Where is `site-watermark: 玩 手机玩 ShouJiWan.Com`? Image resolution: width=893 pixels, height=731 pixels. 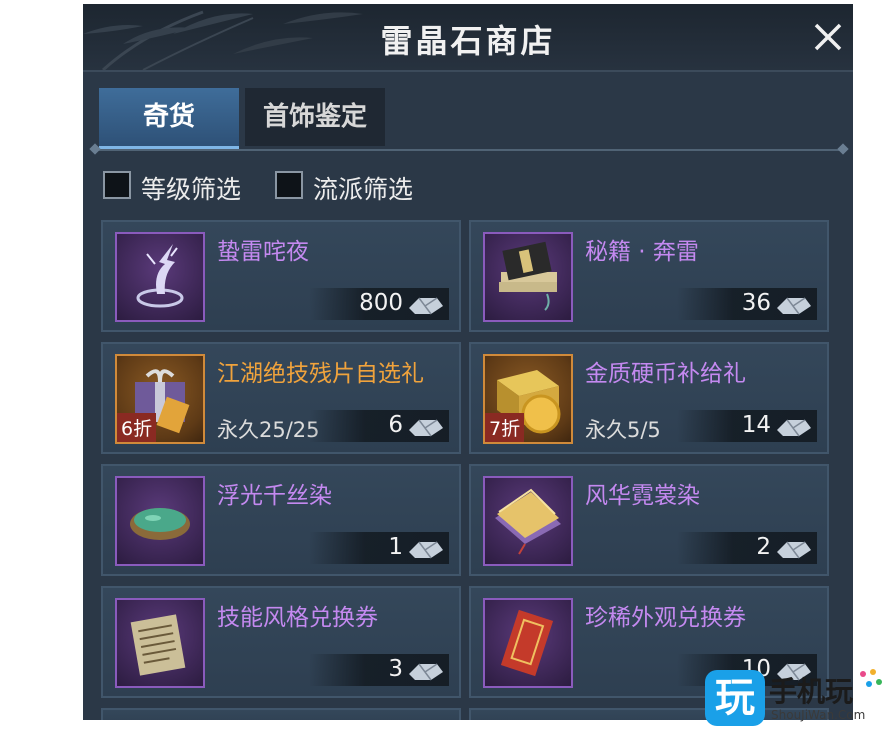
site-watermark: 玩 手机玩 ShouJiWan.Com is located at coordinates (795, 698).